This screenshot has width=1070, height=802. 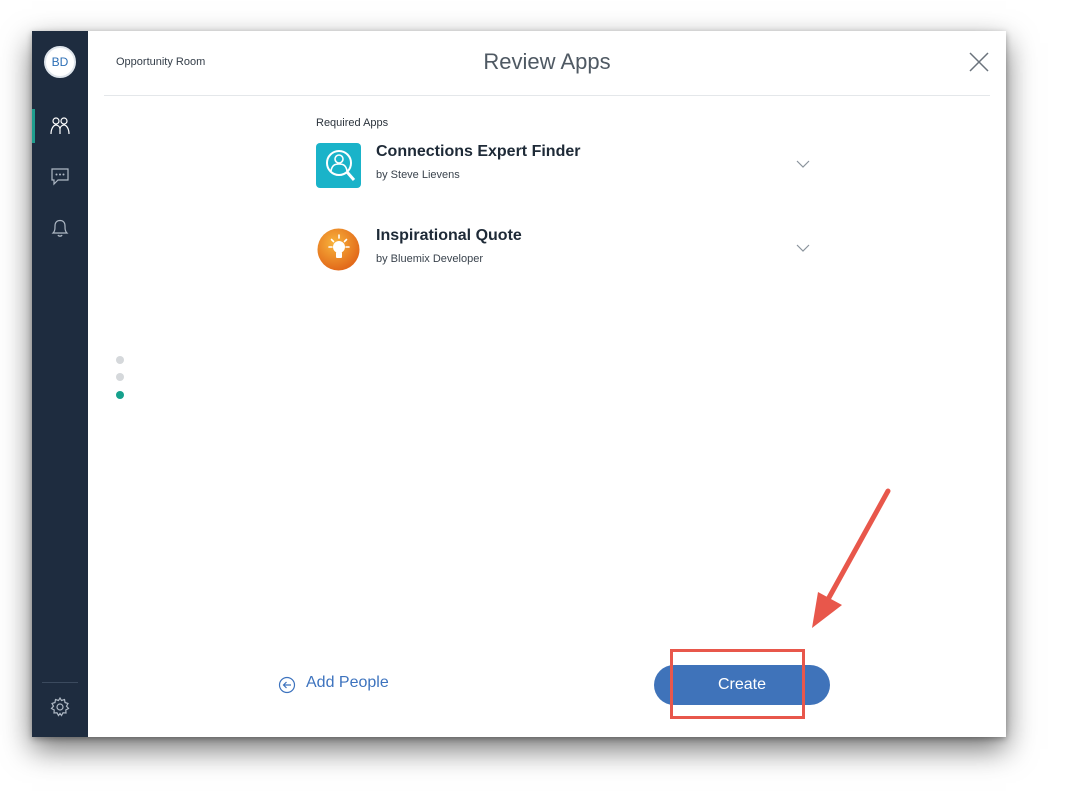 What do you see at coordinates (418, 175) in the screenshot?
I see `app-author: by Steve Lievens` at bounding box center [418, 175].